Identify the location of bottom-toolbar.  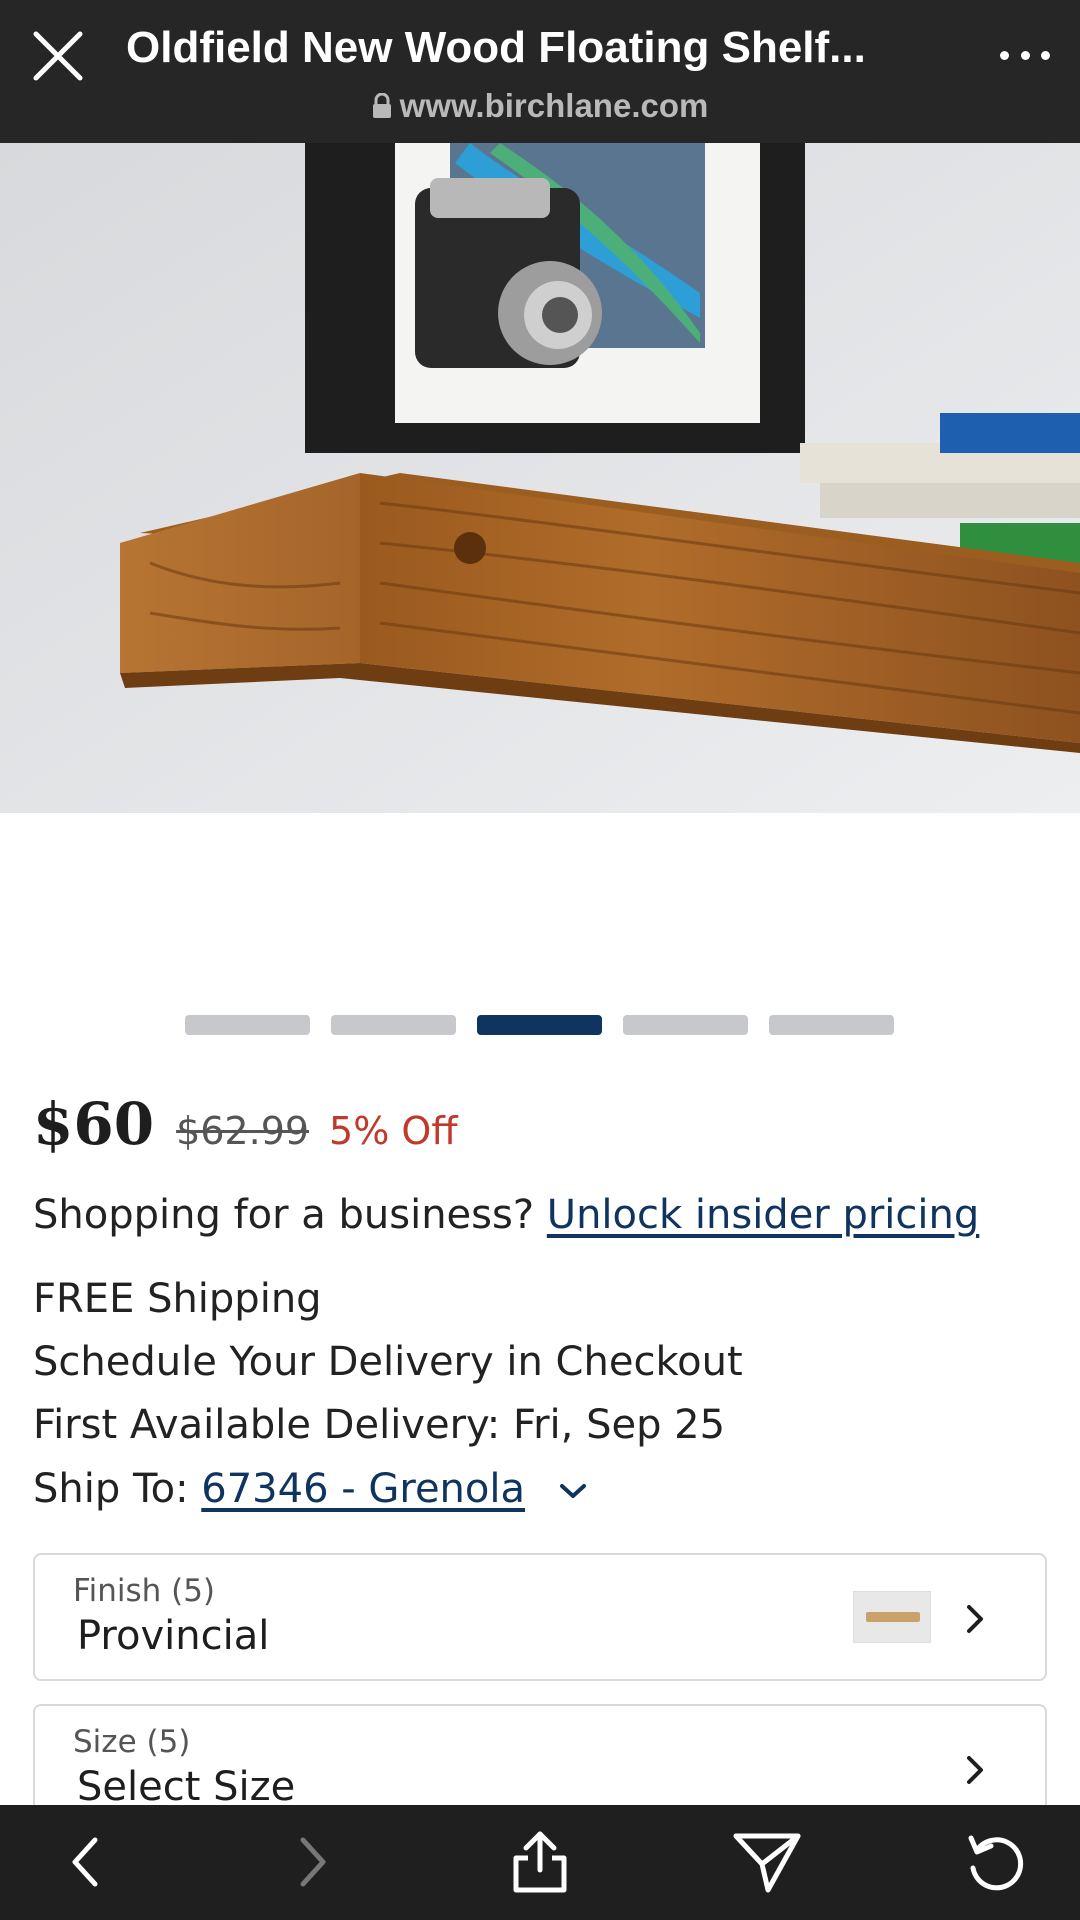
(540, 1862).